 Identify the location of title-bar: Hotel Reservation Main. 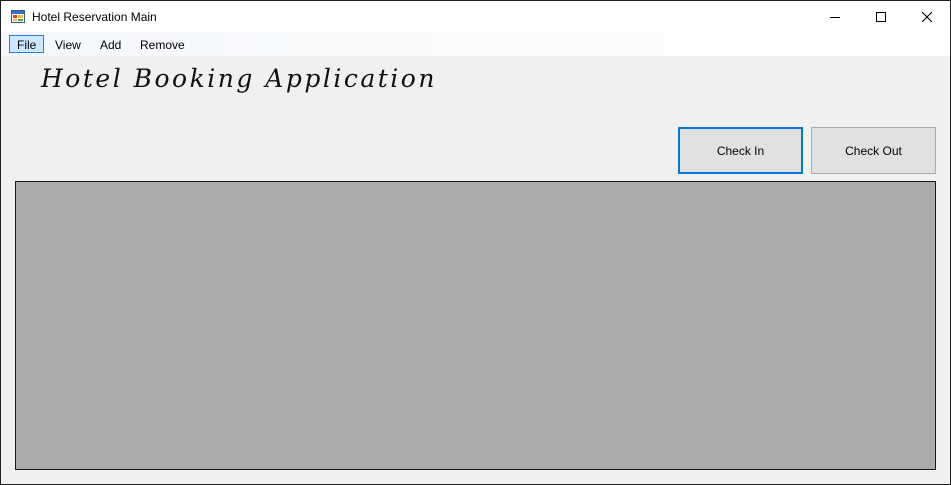
(475, 16).